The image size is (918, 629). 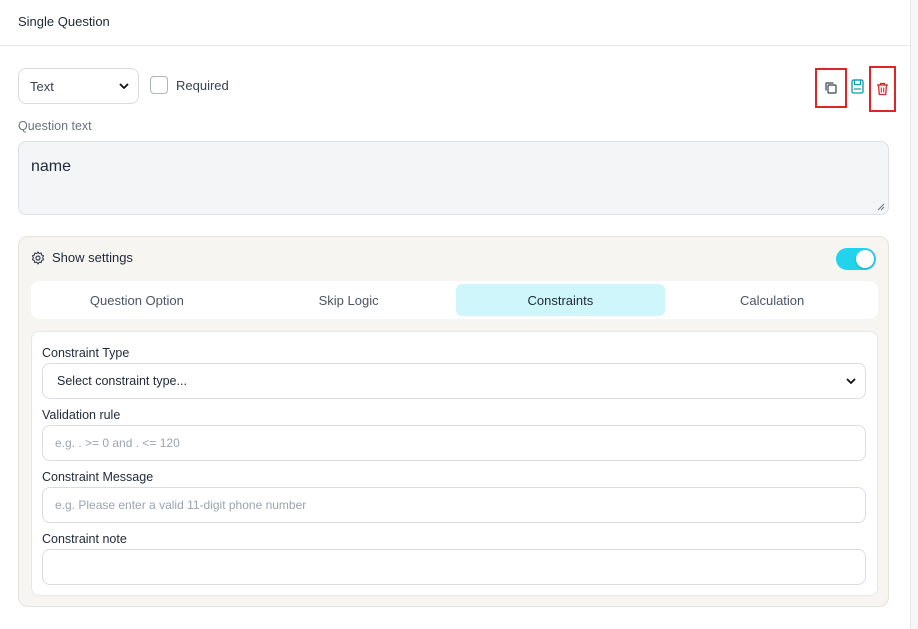 I want to click on card-title: Single Question, so click(x=455, y=23).